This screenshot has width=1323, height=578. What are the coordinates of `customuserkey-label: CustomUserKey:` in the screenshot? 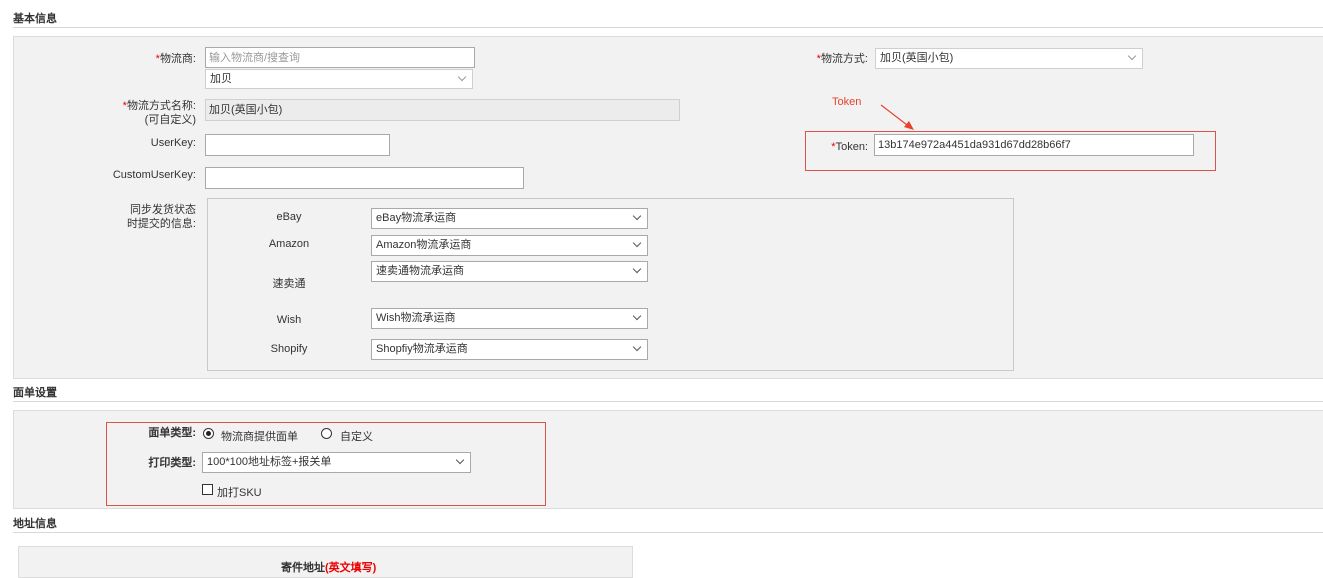 It's located at (154, 175).